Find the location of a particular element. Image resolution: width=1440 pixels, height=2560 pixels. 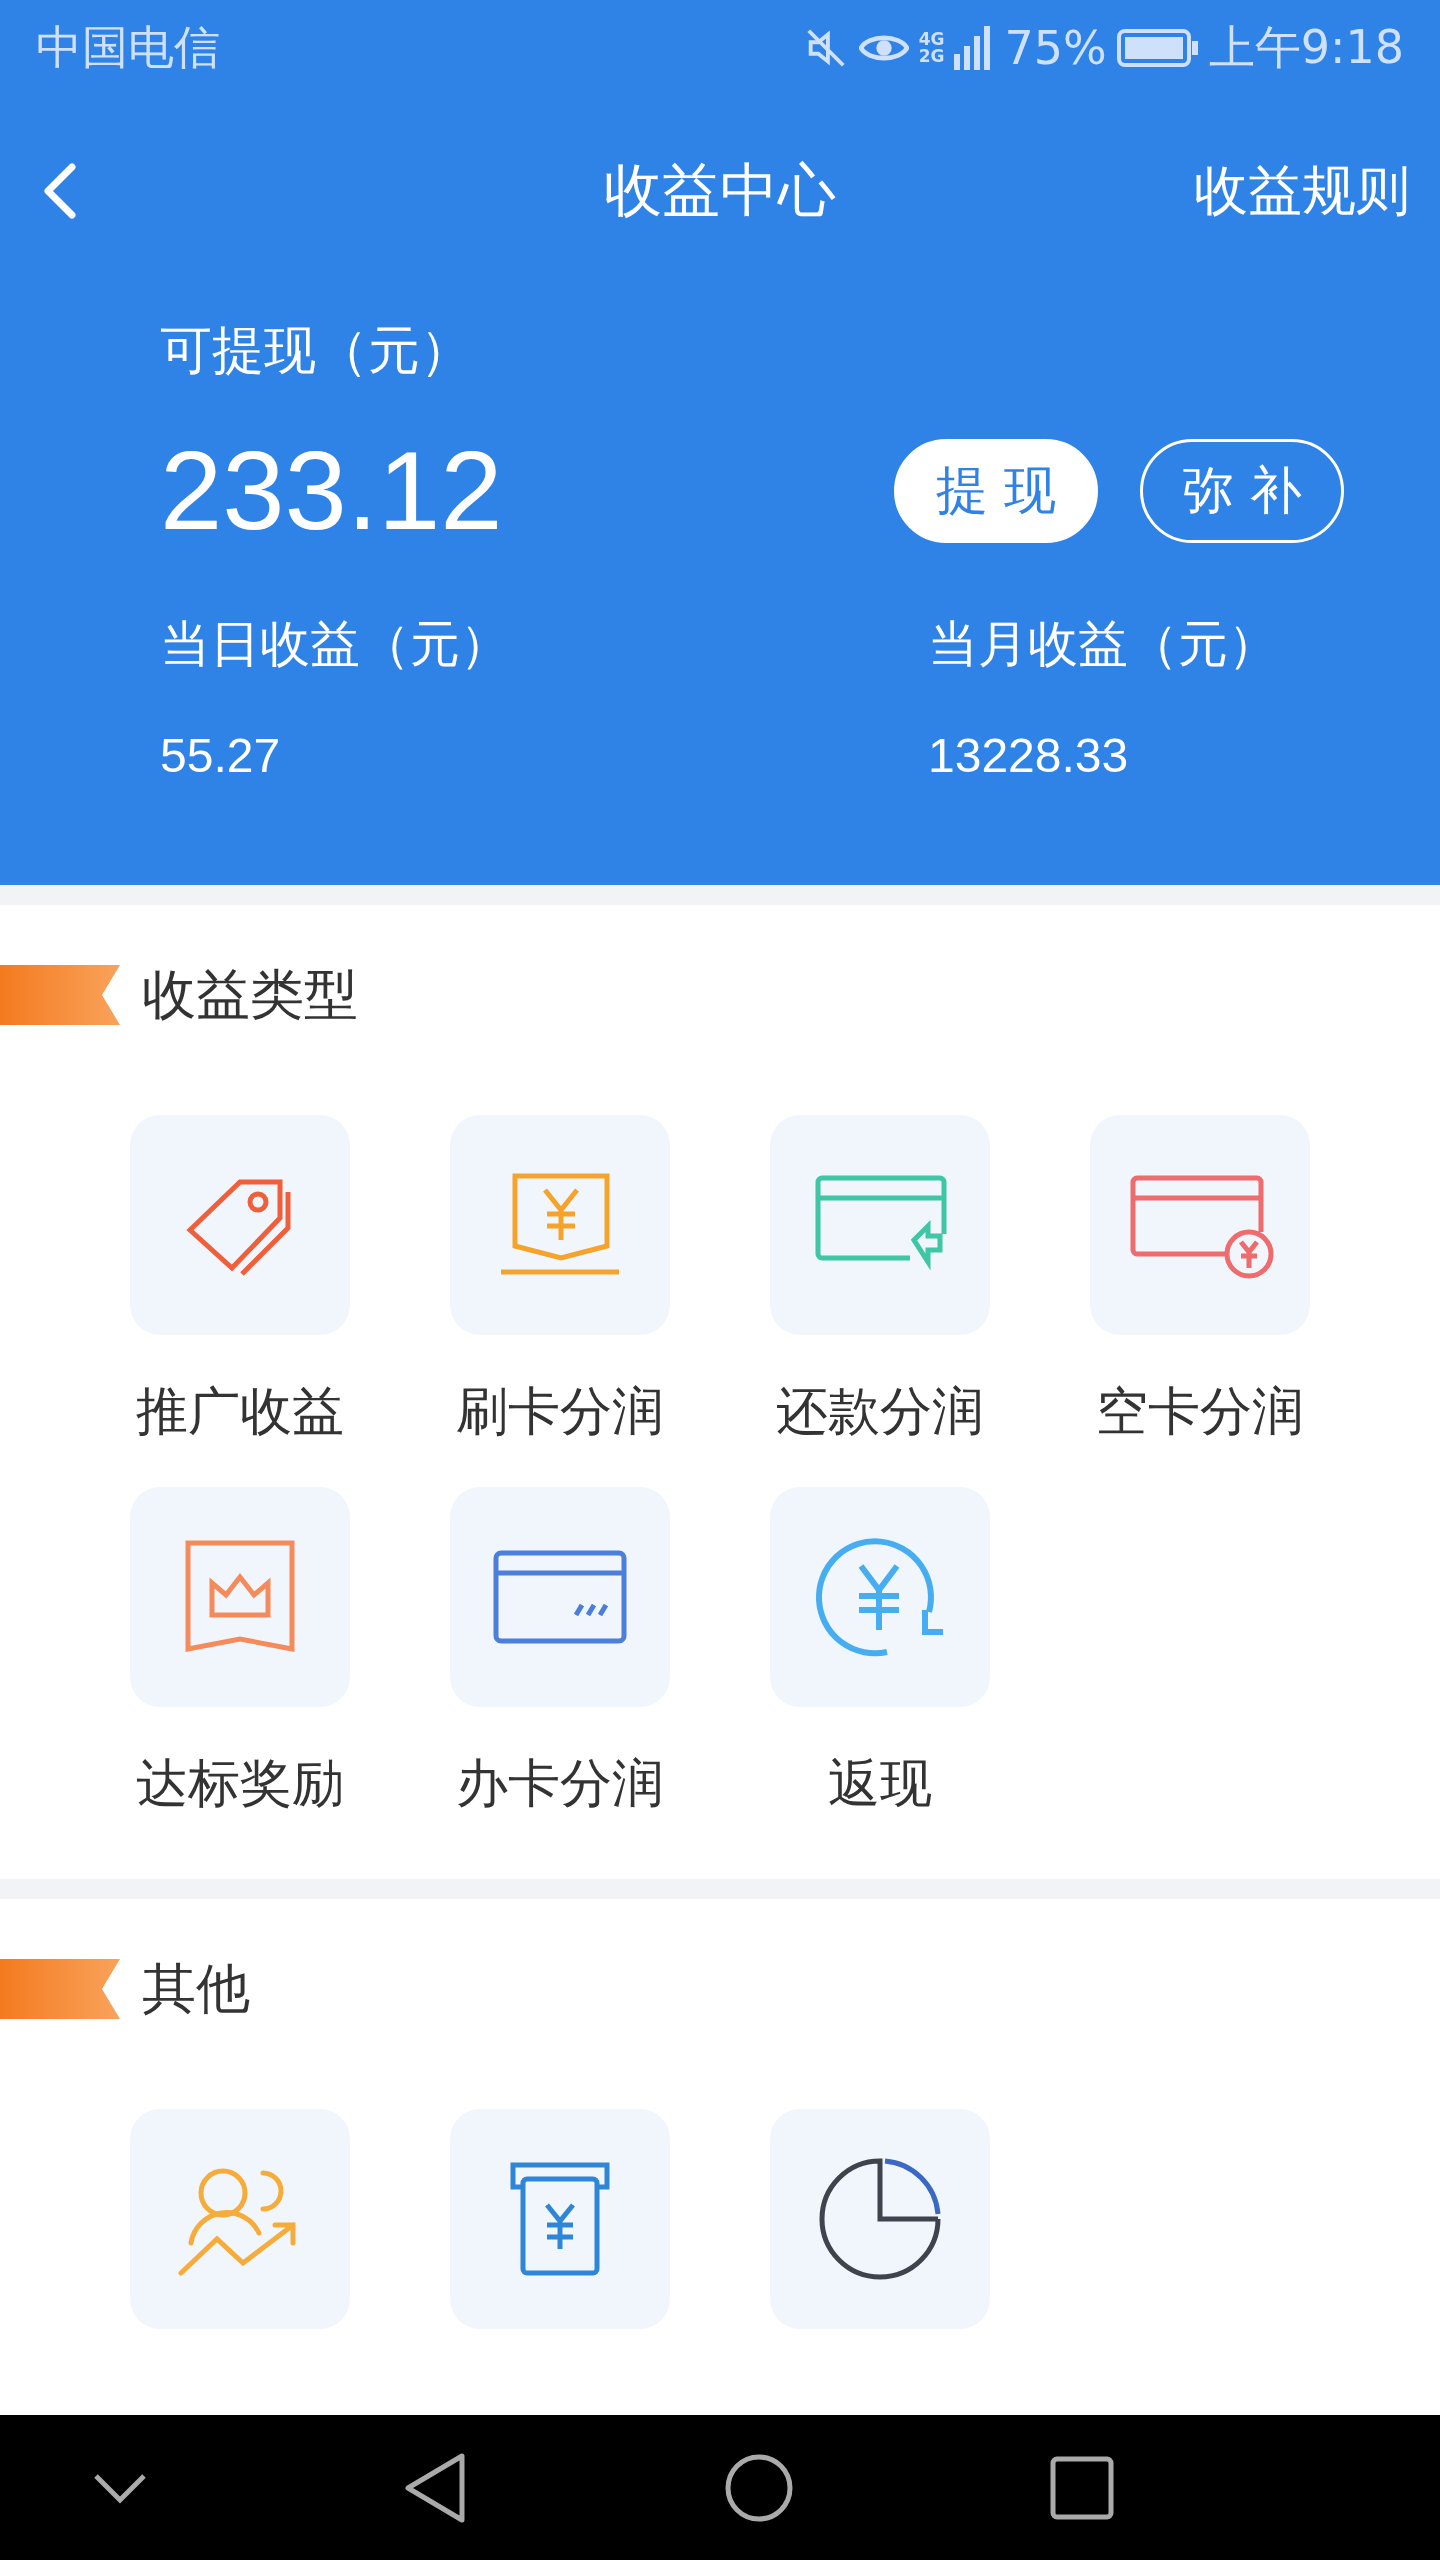

rules-link: 收益规则 is located at coordinates (1302, 191).